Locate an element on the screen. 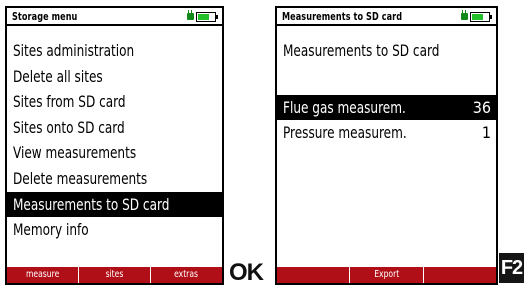 The width and height of the screenshot is (524, 291). row-label: Flue gas measurem. is located at coordinates (344, 107).